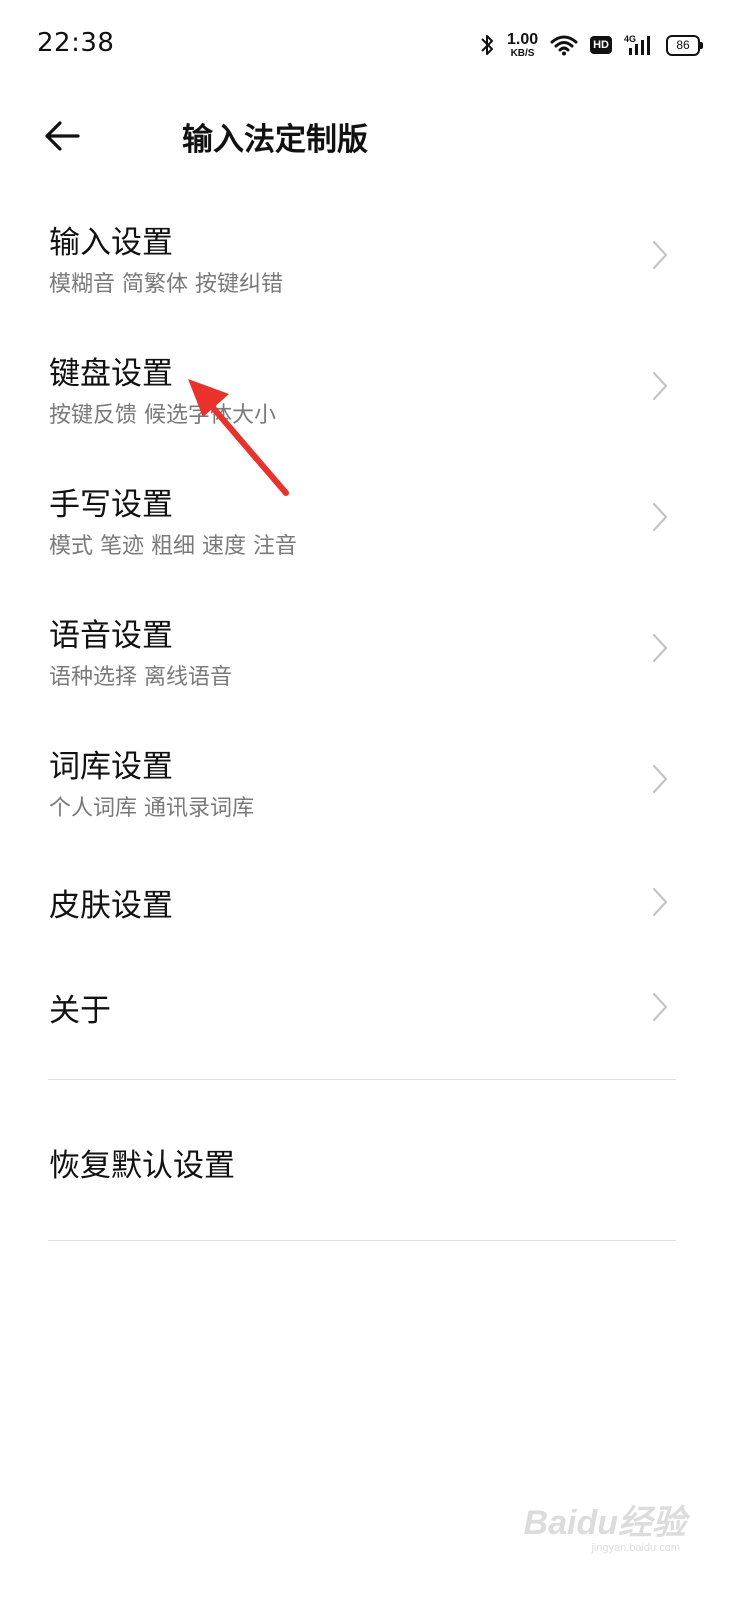 The image size is (738, 1600). Describe the element at coordinates (111, 906) in the screenshot. I see `settings-item-title: 皮肤设置` at that location.